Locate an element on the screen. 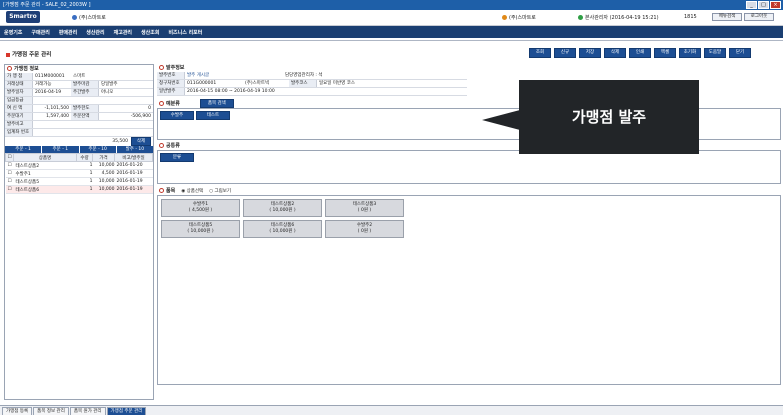  tab-order-4: 발주 - 10 is located at coordinates (134, 149).